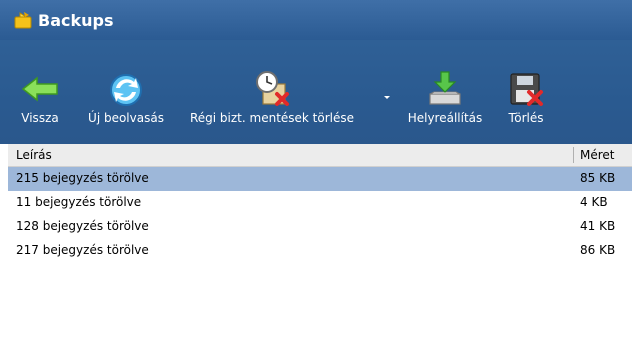 Image resolution: width=632 pixels, height=354 pixels. Describe the element at coordinates (79, 202) in the screenshot. I see `row-description: 11 bejegyzés törölve` at that location.